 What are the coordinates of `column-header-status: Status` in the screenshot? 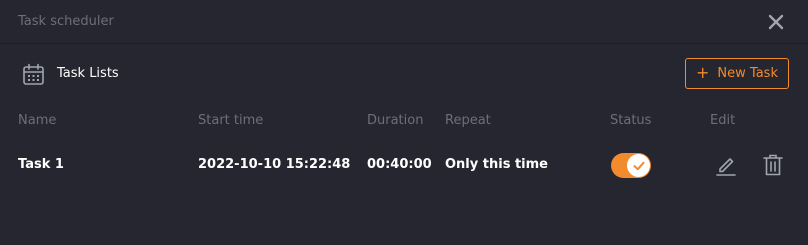 It's located at (631, 120).